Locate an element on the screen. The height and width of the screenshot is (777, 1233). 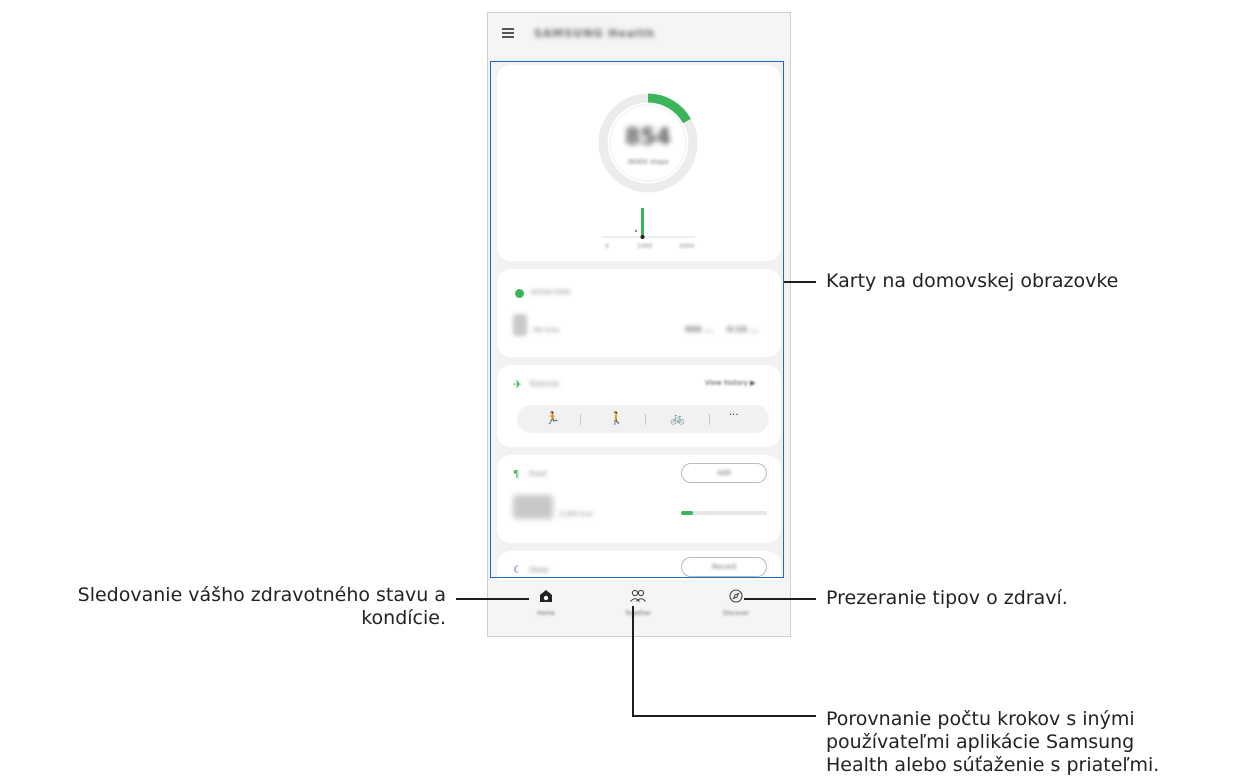
food-progress-track is located at coordinates (724, 513).